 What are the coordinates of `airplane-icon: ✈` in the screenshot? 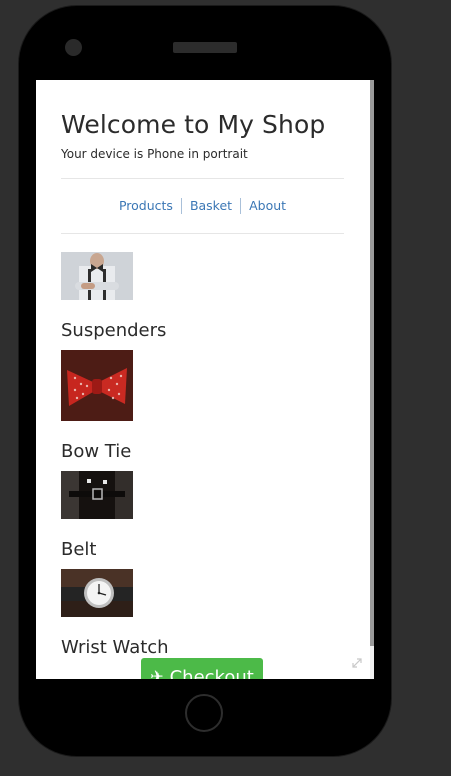 It's located at (157, 673).